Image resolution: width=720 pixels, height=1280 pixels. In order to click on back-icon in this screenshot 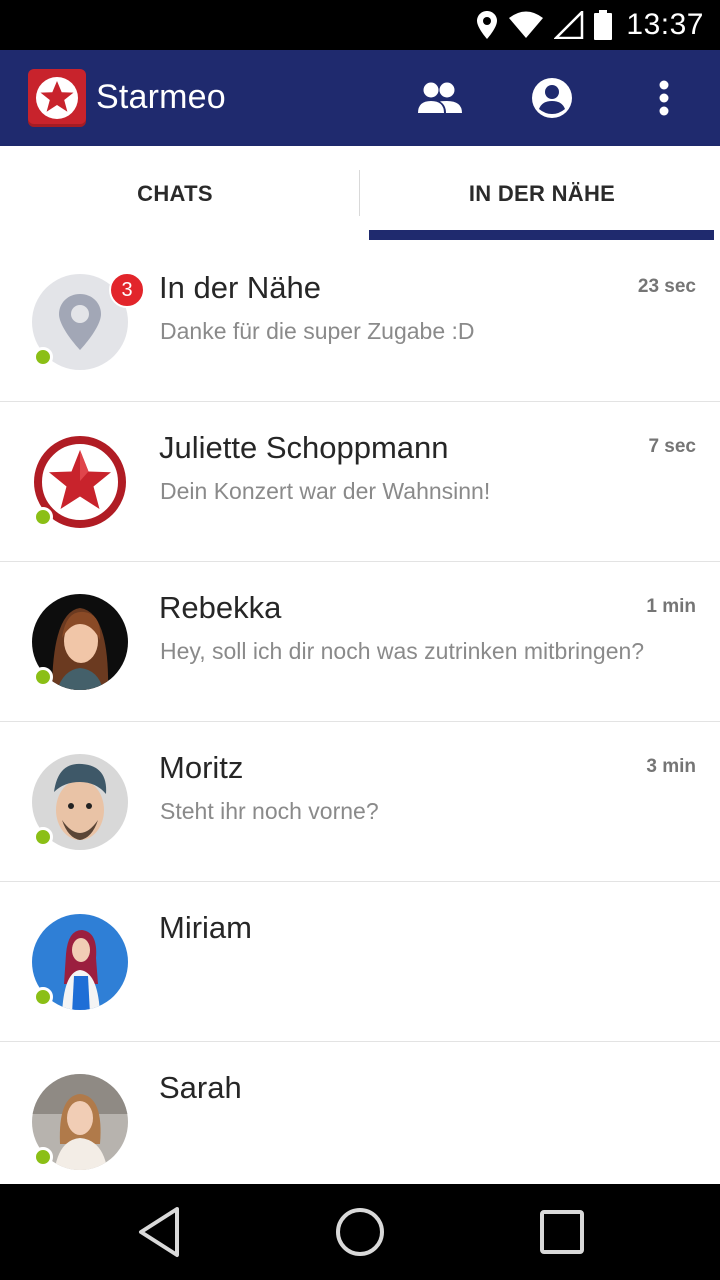, I will do `click(159, 1232)`.